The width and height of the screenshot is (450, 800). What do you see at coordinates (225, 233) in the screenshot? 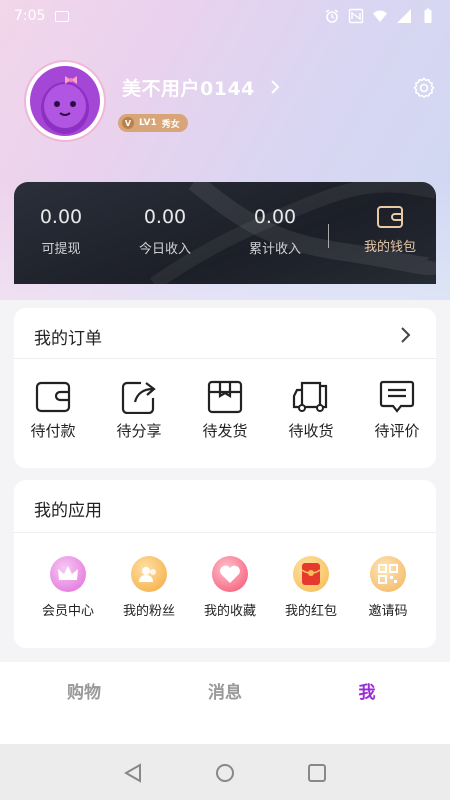
I see `wallet-card: 0.00 可提现 0.00 今日收入 0.00 累计收入 我的钱包` at bounding box center [225, 233].